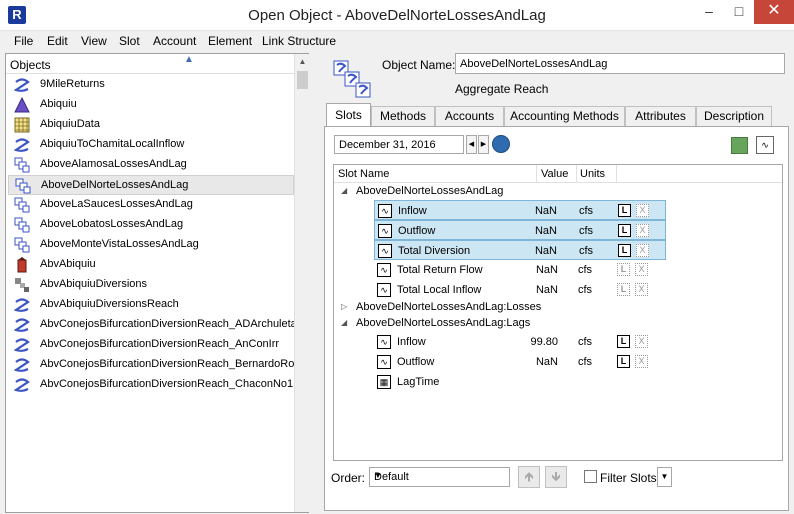 The image size is (794, 514). I want to click on filter-dropdown-icon: ▼, so click(664, 477).